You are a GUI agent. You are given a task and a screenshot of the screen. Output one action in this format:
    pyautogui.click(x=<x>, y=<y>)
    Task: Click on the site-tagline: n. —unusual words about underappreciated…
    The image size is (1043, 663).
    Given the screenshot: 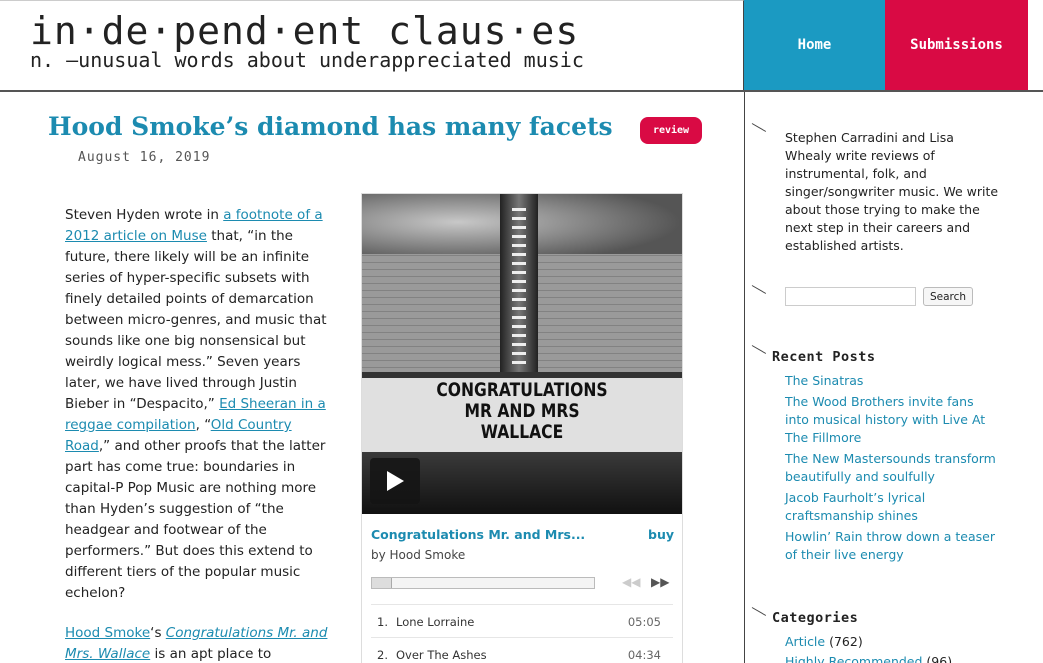 What is the action you would take?
    pyautogui.click(x=307, y=60)
    